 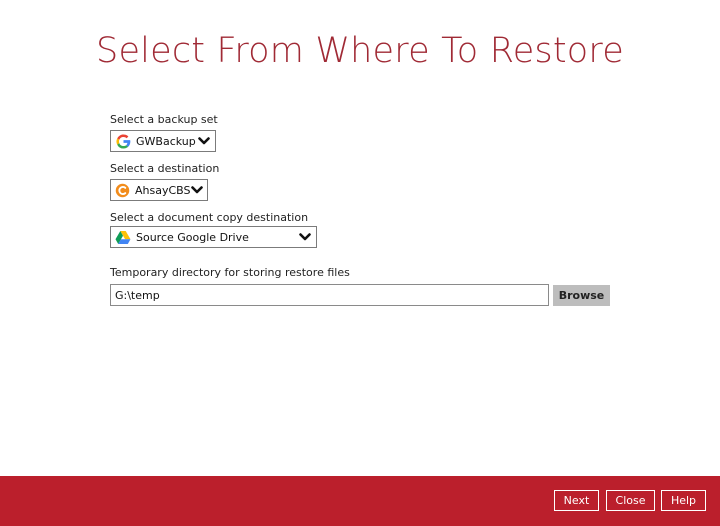 I want to click on destination-select: AhsayCBS, so click(x=159, y=190).